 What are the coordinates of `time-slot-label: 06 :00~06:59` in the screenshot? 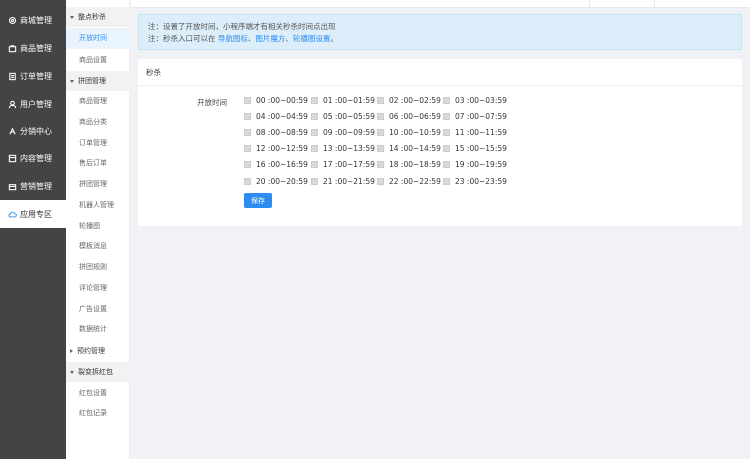 It's located at (415, 116).